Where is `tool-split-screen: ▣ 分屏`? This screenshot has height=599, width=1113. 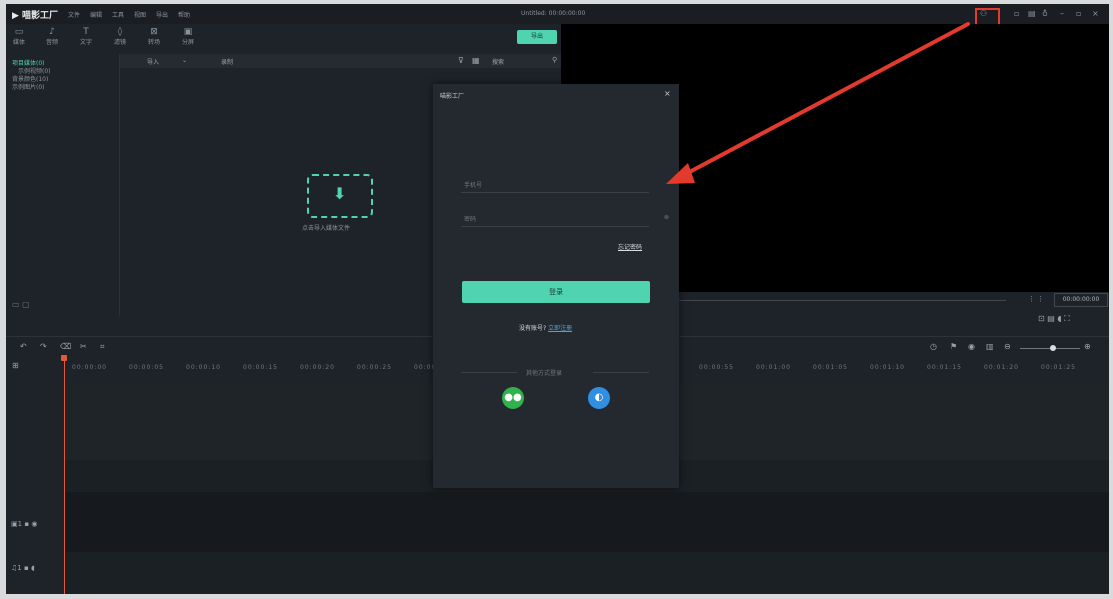
tool-split-screen: ▣ 分屏 is located at coordinates (188, 36).